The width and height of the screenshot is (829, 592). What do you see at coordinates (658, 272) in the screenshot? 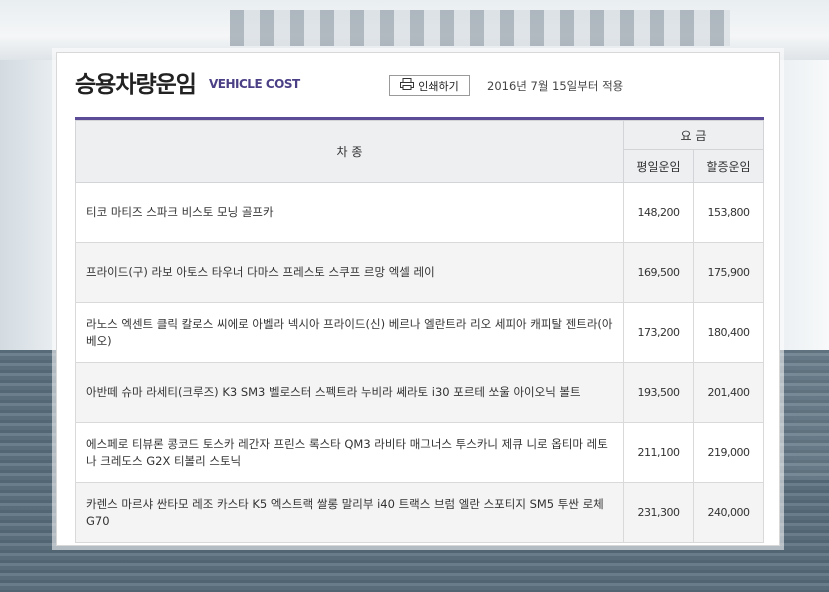
I see `weekday-fare-cell: 169,500` at bounding box center [658, 272].